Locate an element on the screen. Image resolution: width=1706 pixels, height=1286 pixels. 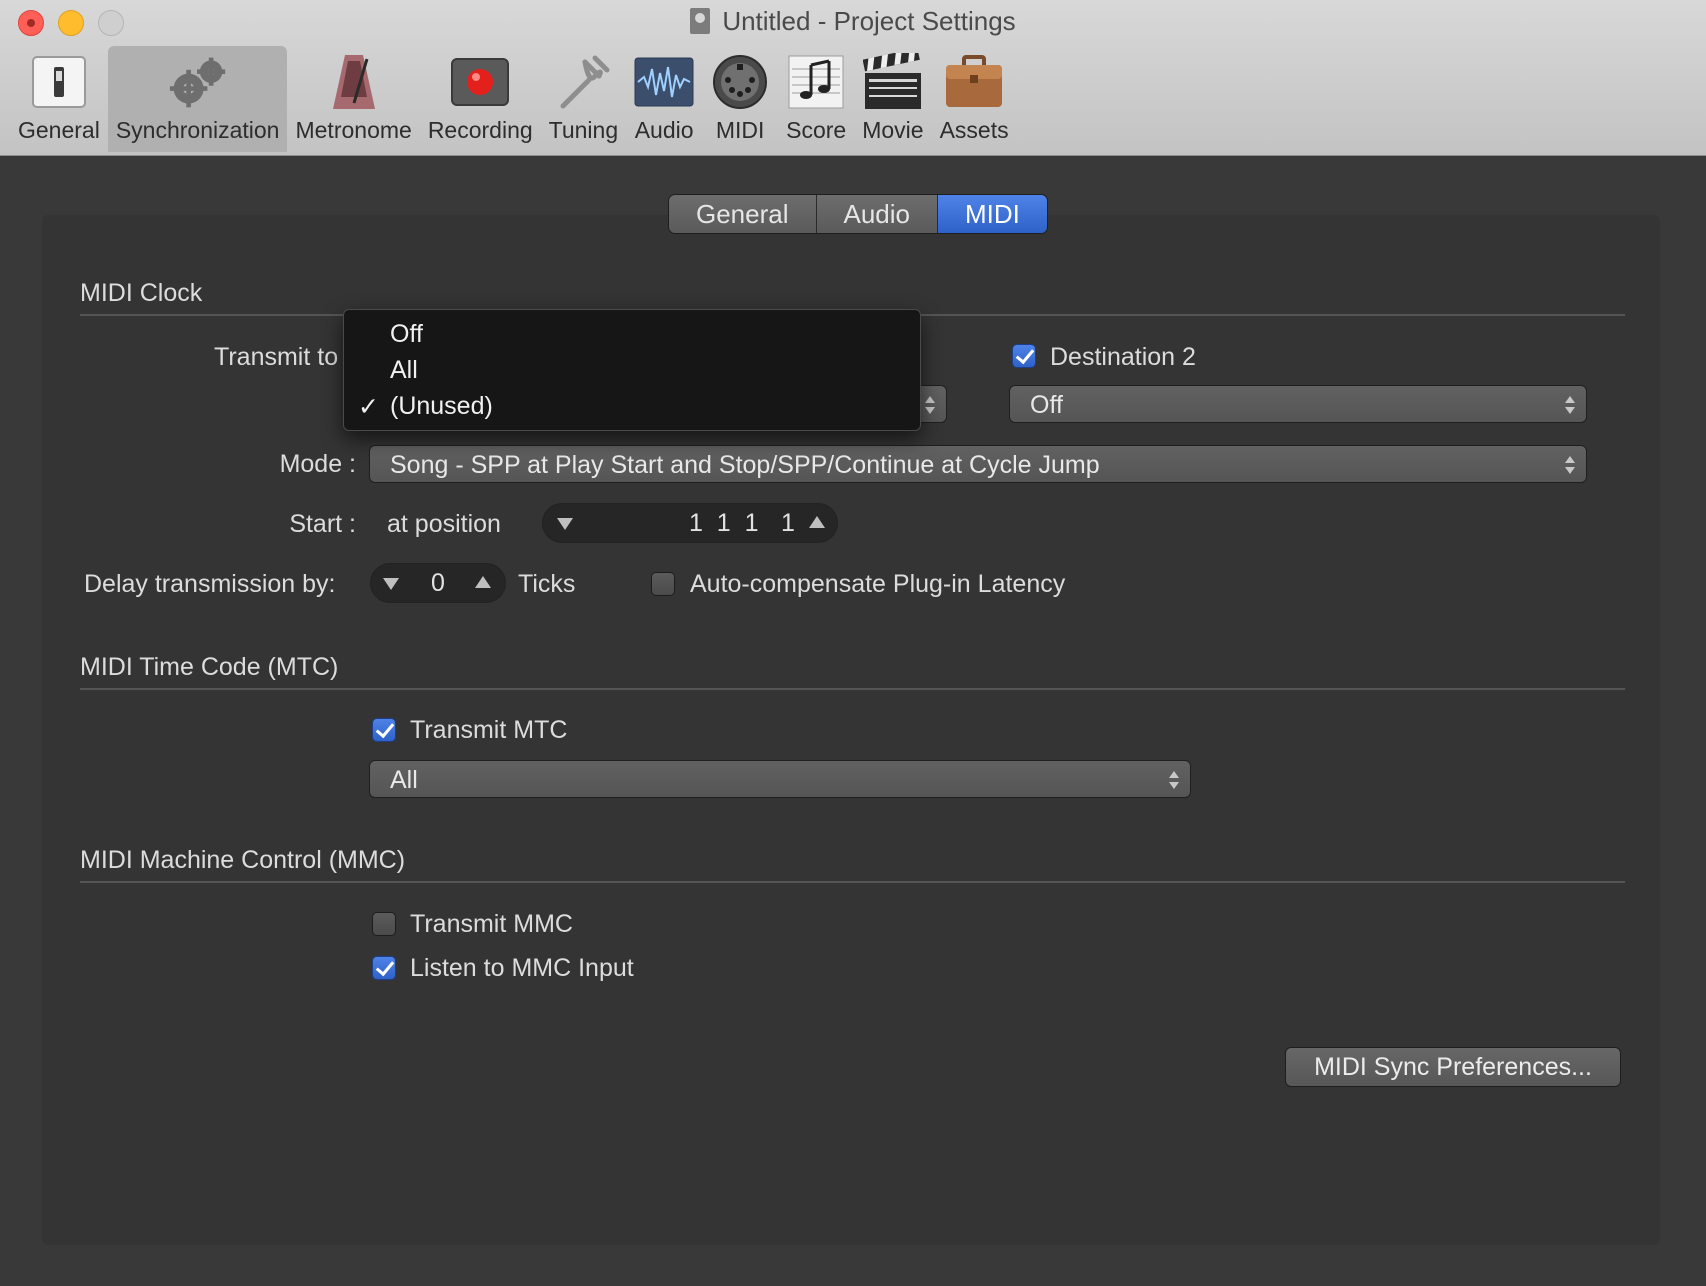
toolbar-general: General is located at coordinates (59, 99).